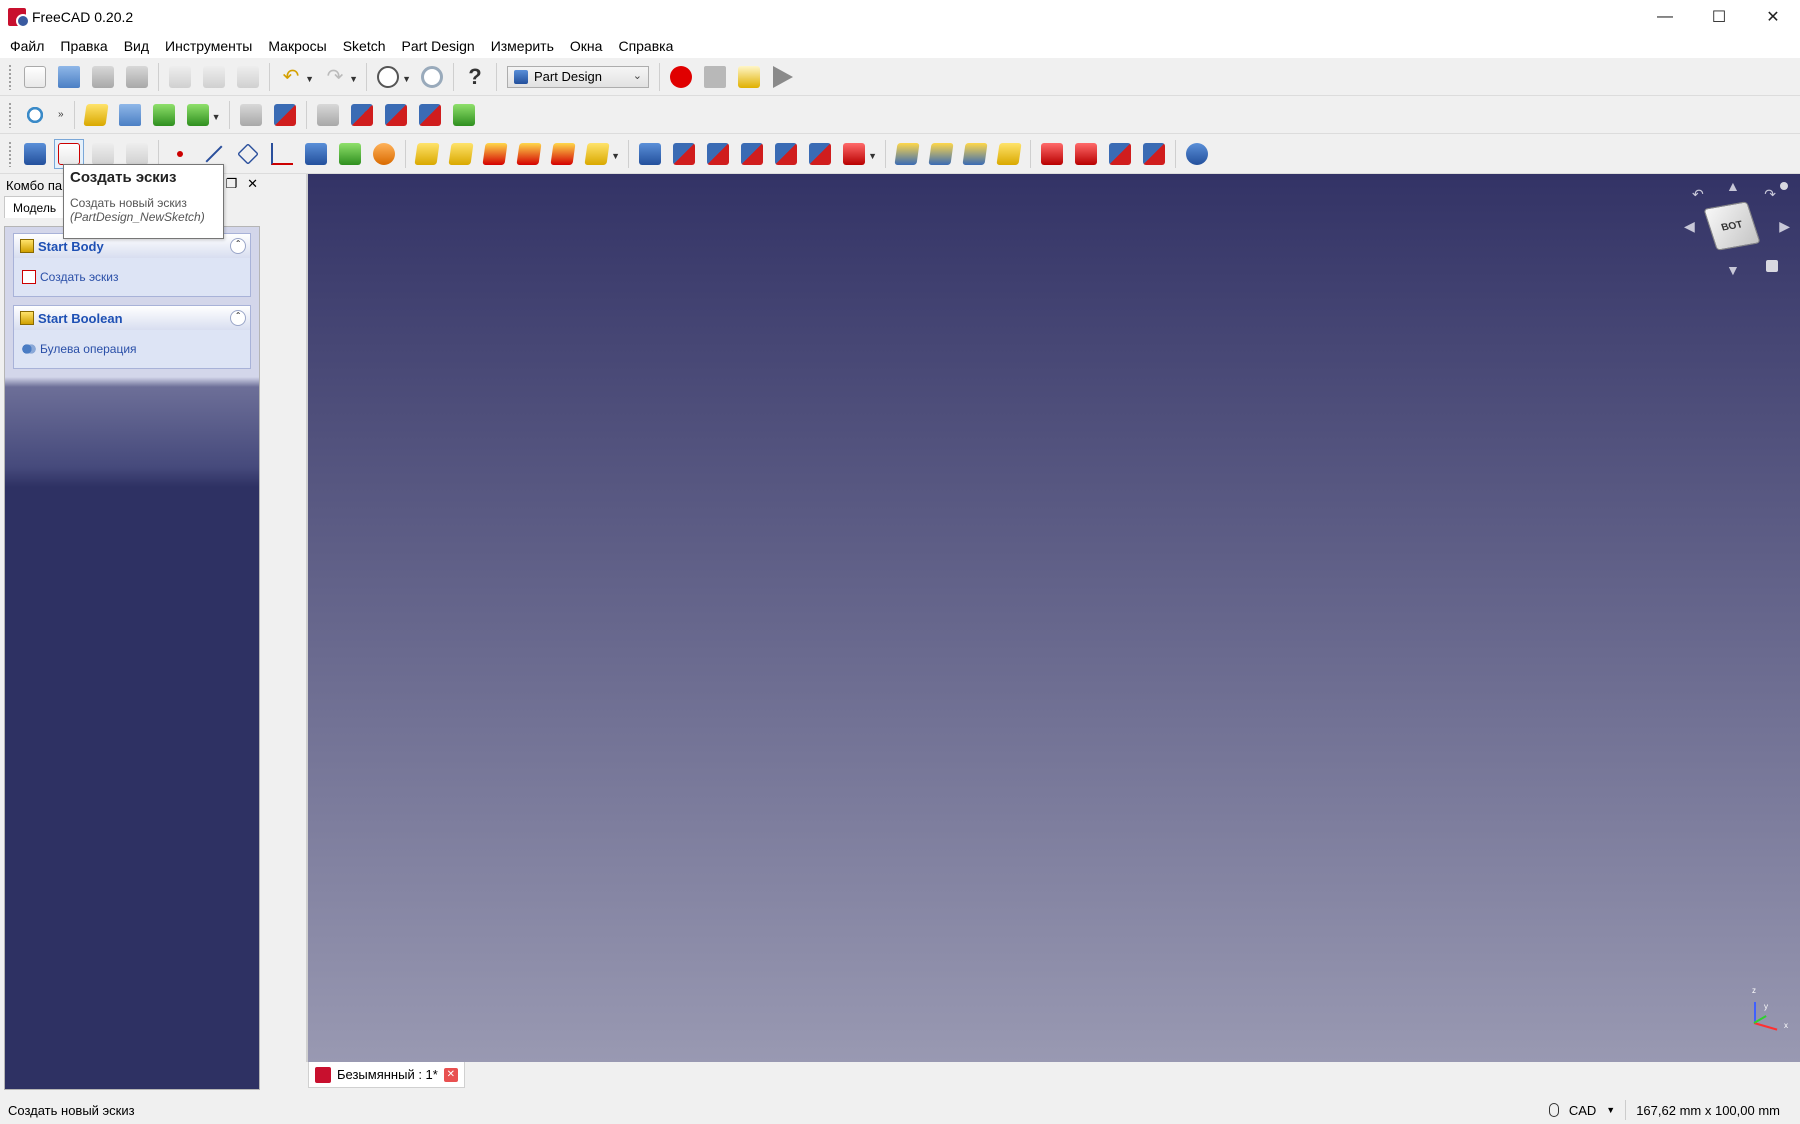  Describe the element at coordinates (1773, 17) in the screenshot. I see `close-icon: ✕` at that location.